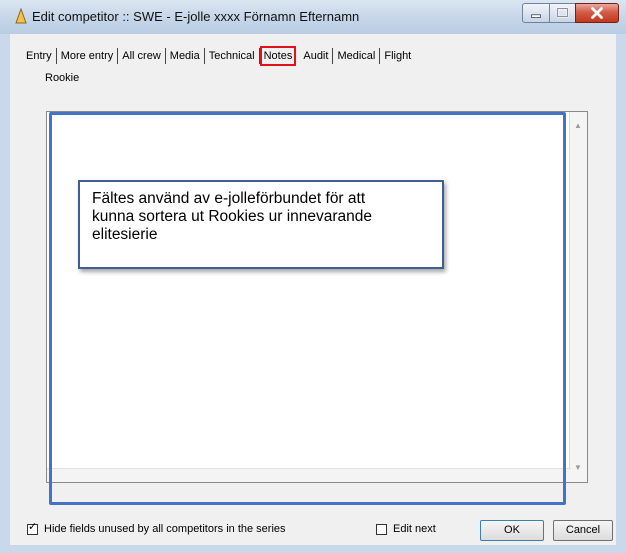 This screenshot has width=626, height=553. I want to click on tab-medical: Medical, so click(357, 56).